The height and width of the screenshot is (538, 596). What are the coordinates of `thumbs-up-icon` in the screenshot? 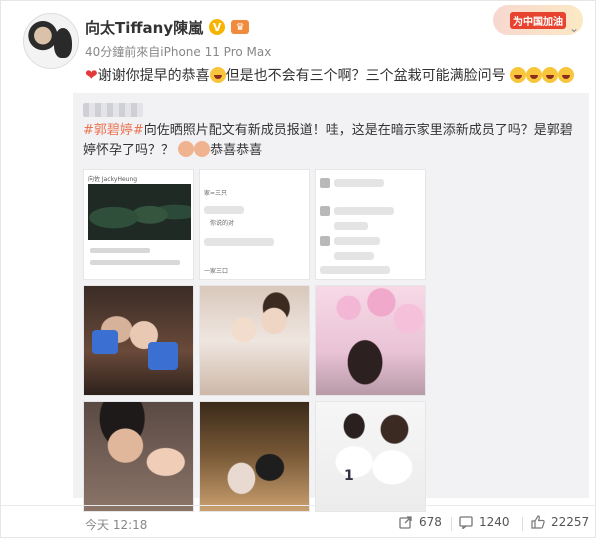 It's located at (538, 522).